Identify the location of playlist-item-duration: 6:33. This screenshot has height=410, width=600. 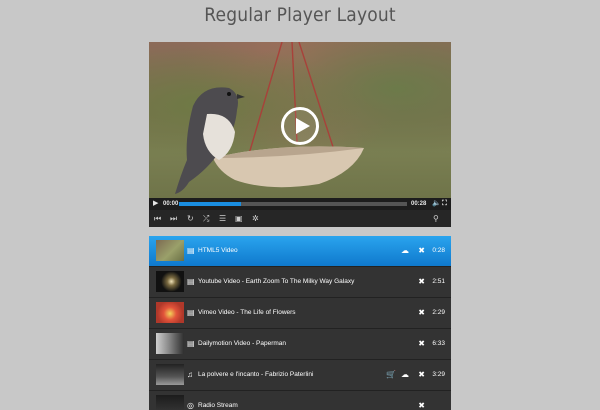
(438, 343).